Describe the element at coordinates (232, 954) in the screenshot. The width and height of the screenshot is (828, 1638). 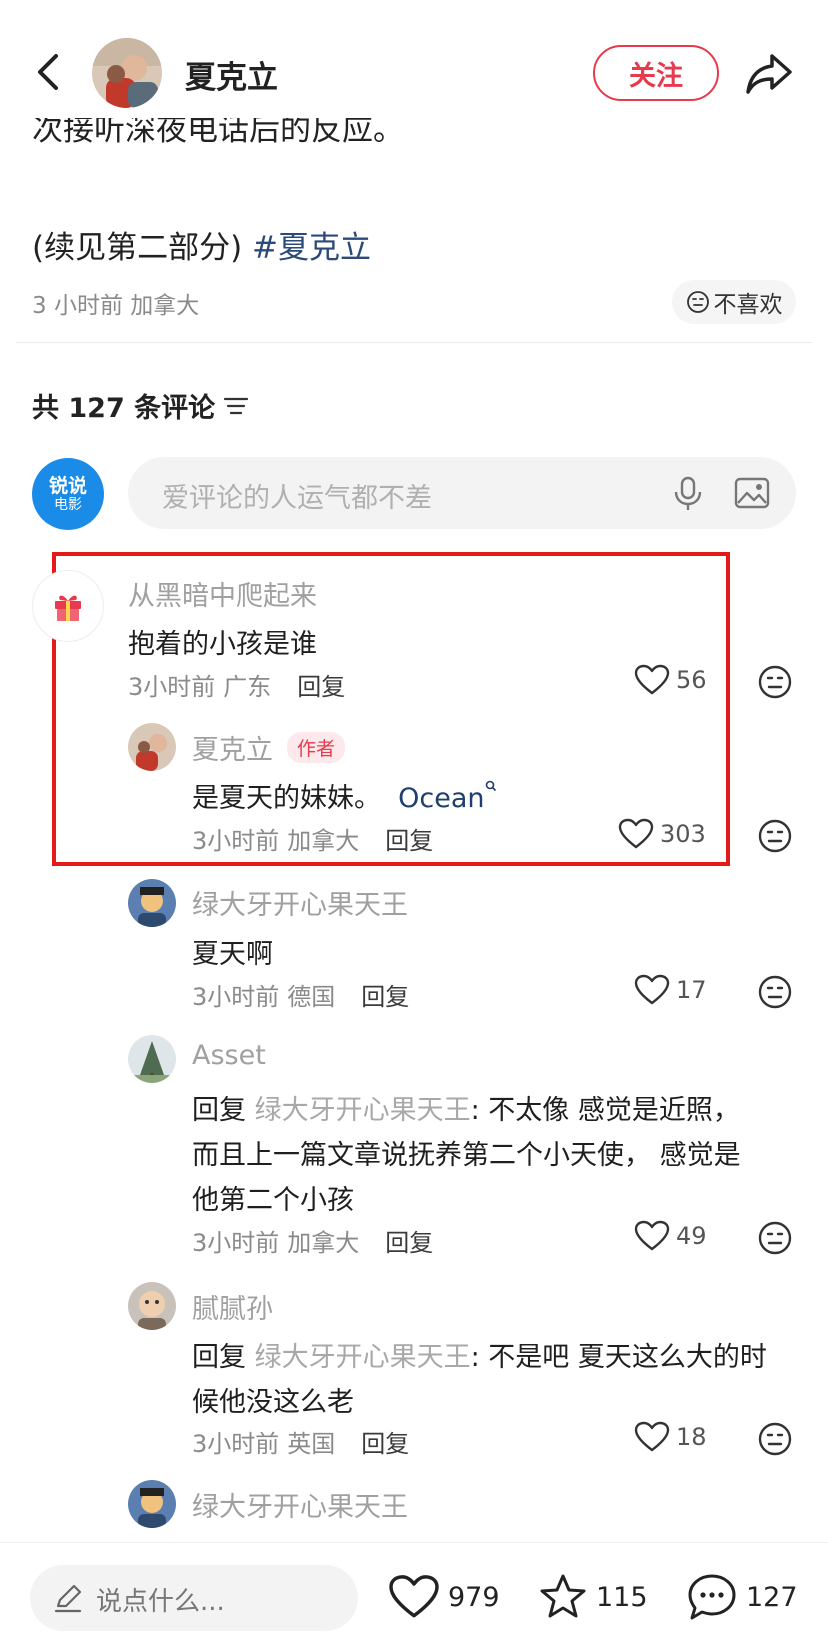
I see `comment-text: 夏天啊` at that location.